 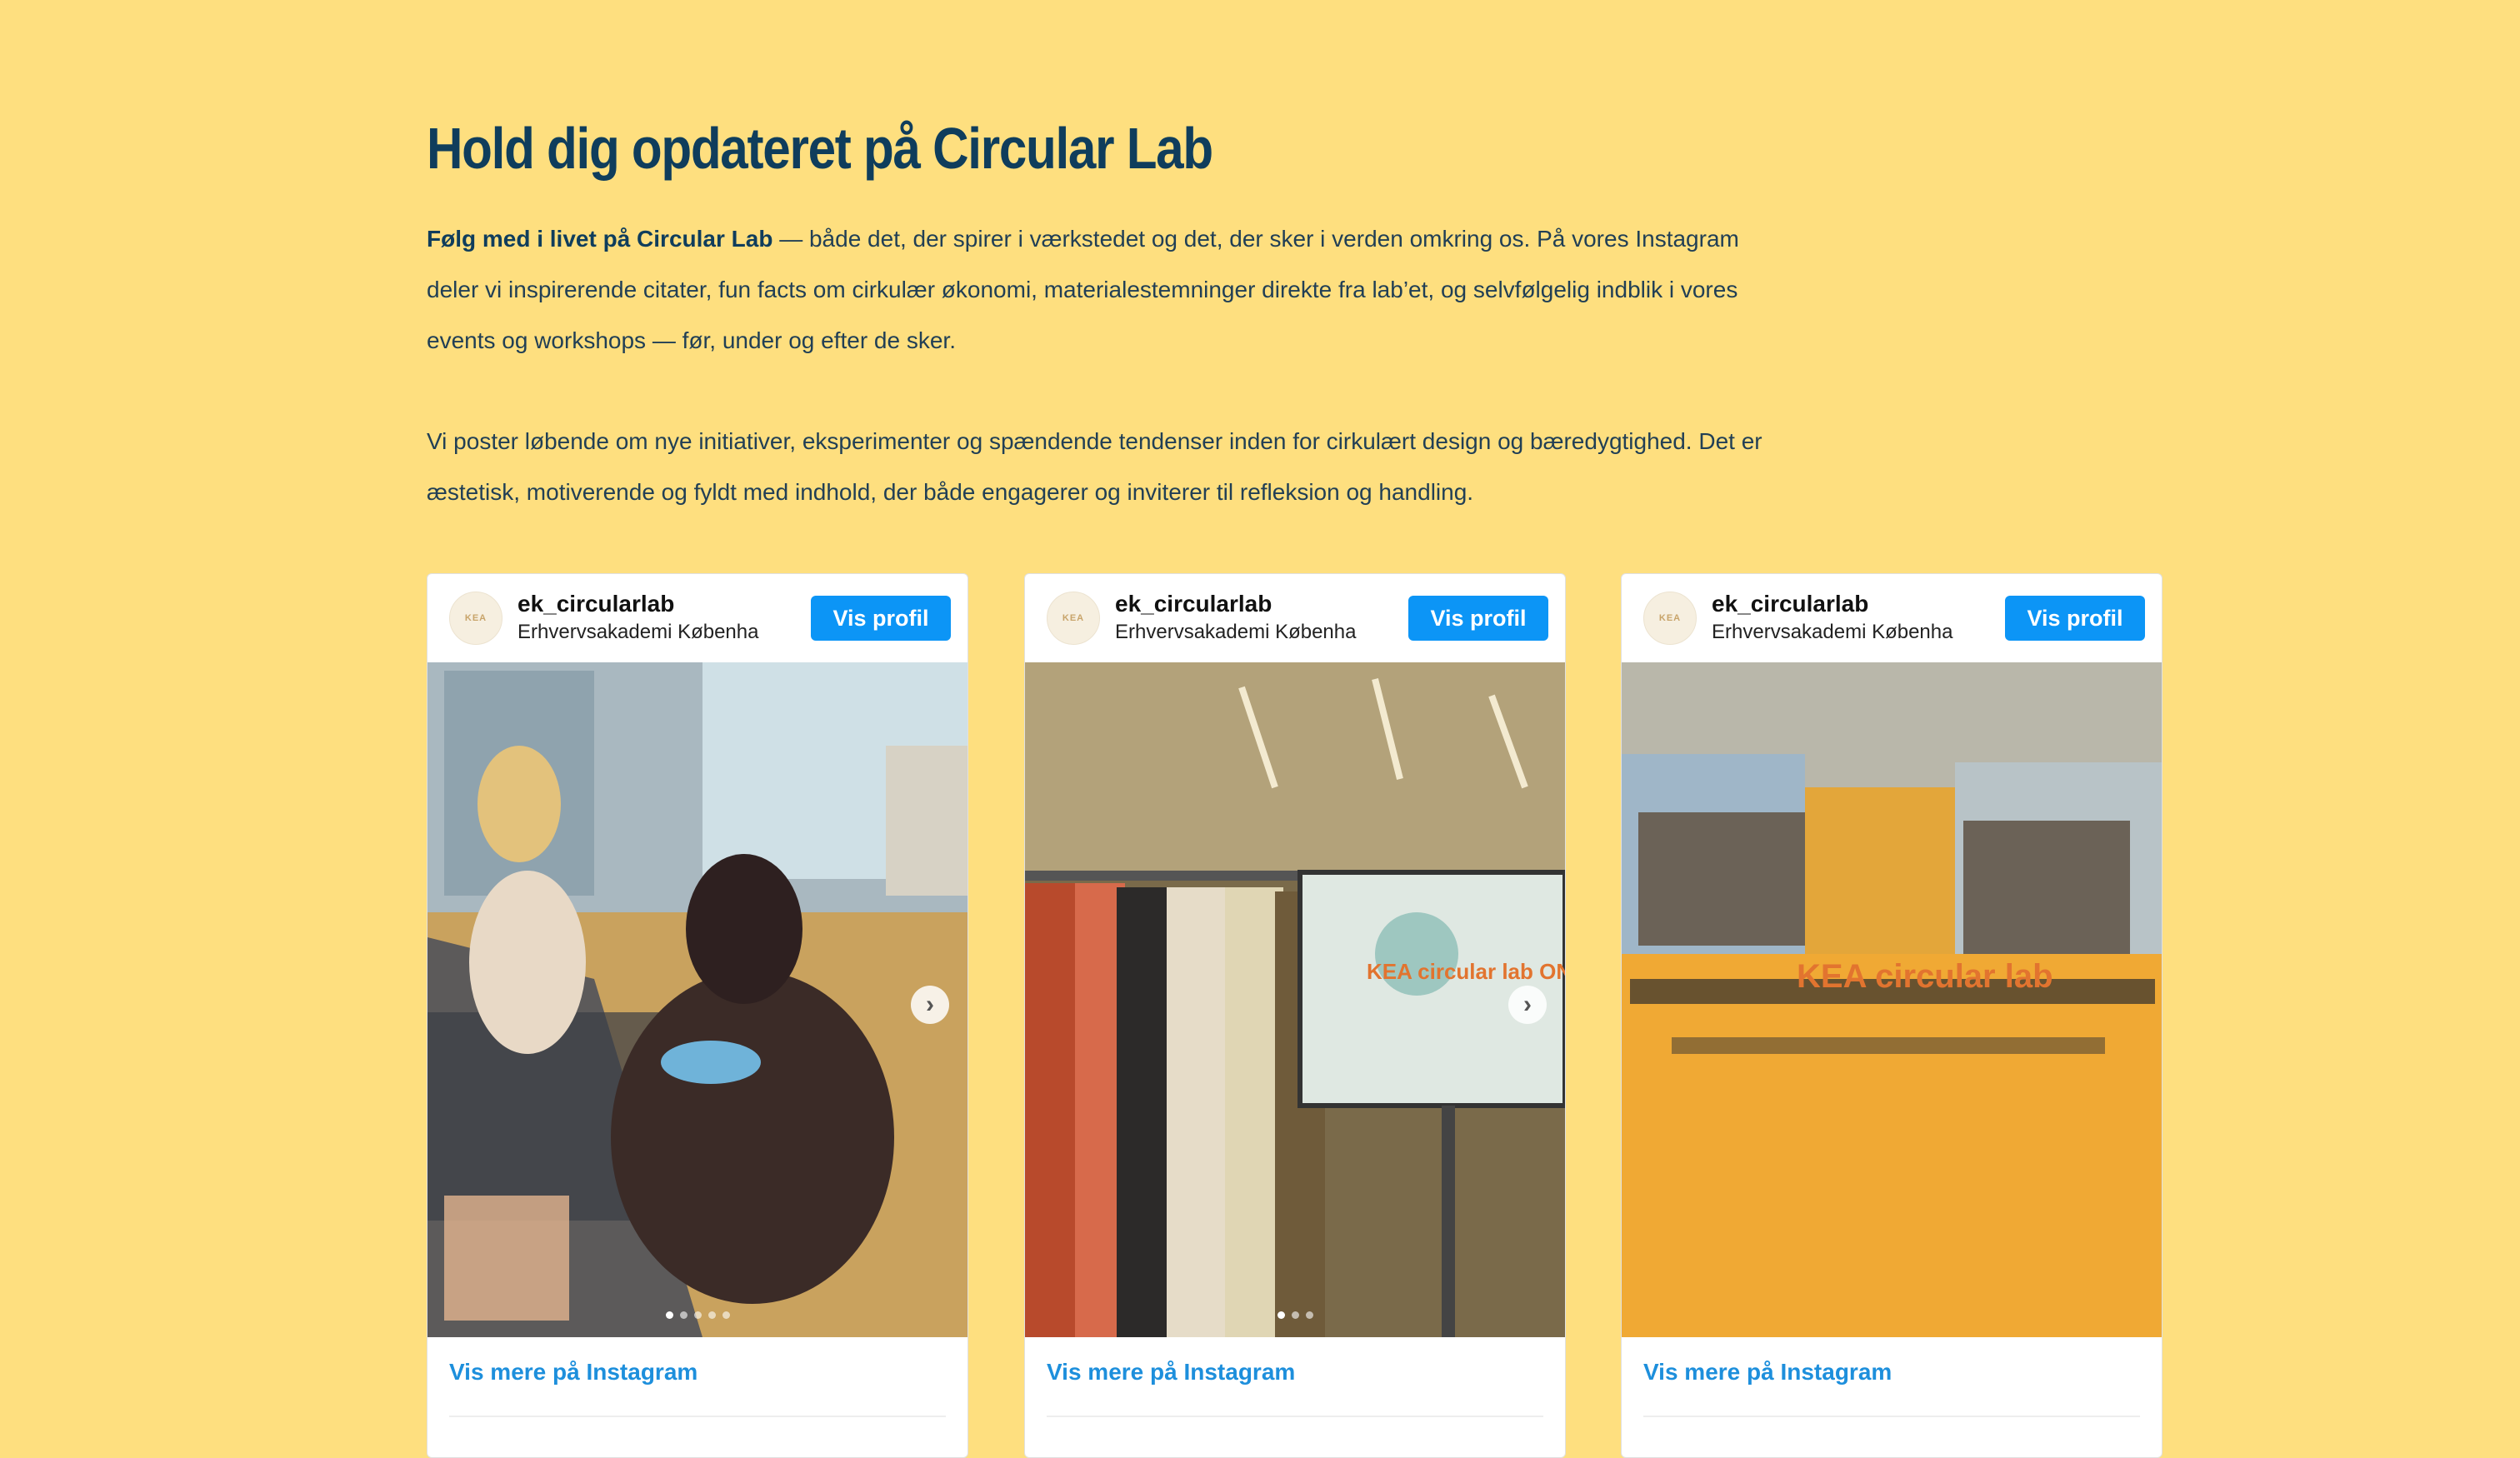 I want to click on post-image: KEA circular lab ONSDAGSBAR ›, so click(x=1295, y=999).